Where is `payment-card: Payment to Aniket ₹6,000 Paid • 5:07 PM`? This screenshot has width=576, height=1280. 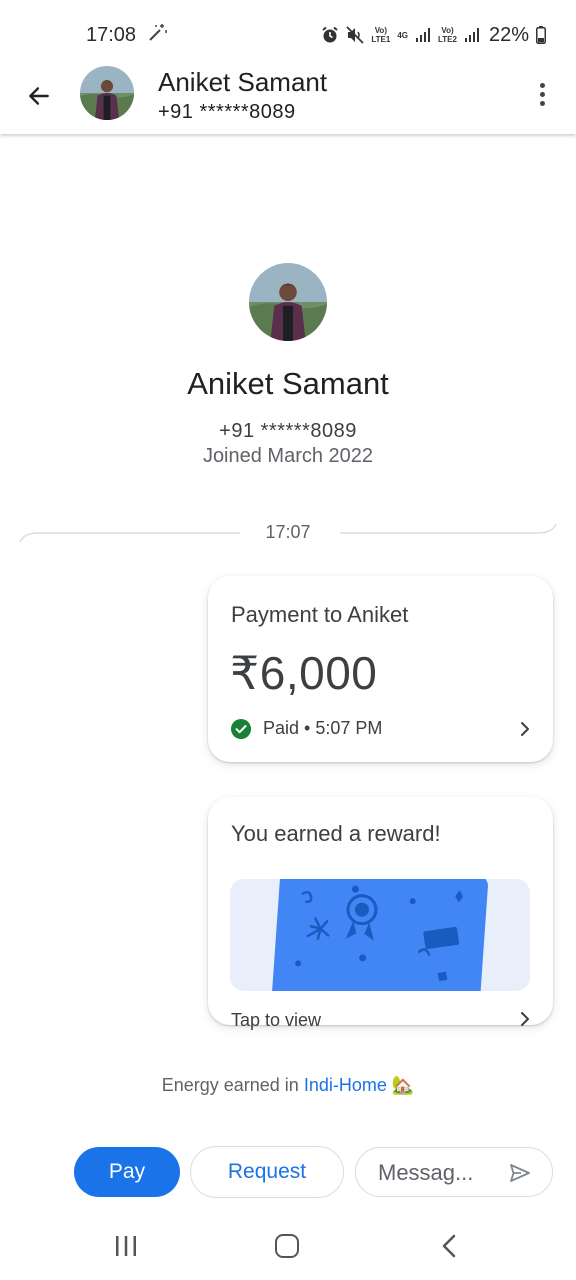
payment-card: Payment to Aniket ₹6,000 Paid • 5:07 PM is located at coordinates (380, 669).